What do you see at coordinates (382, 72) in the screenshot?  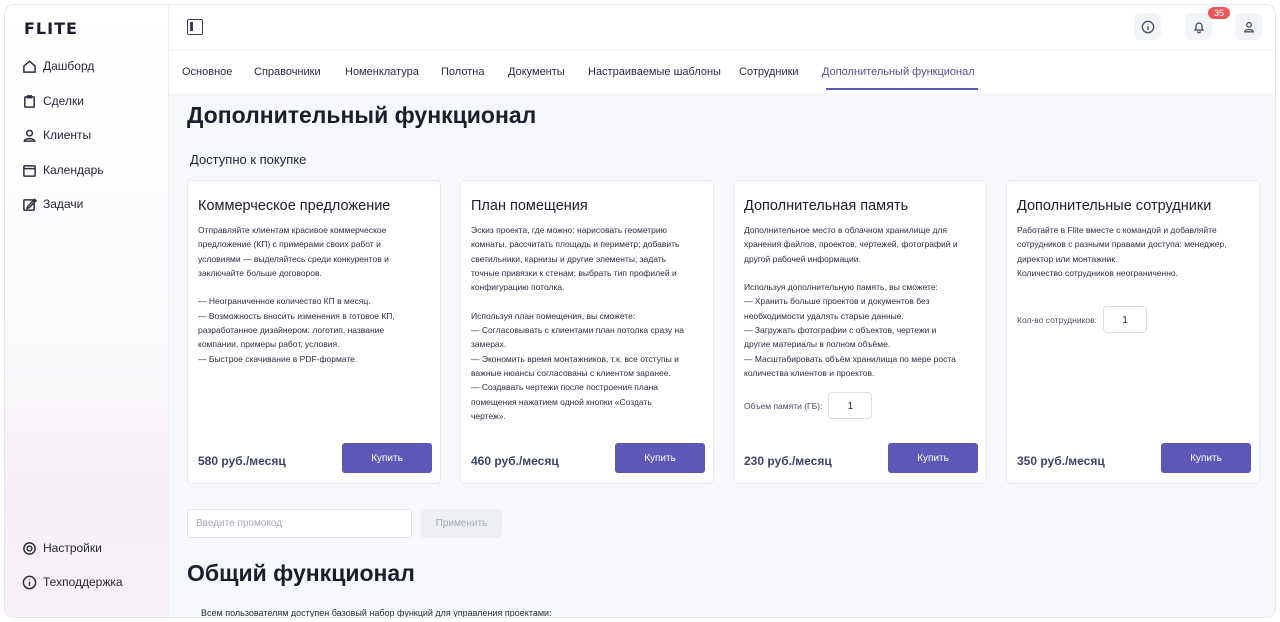 I see `tab-nomenclature: Номенклатура` at bounding box center [382, 72].